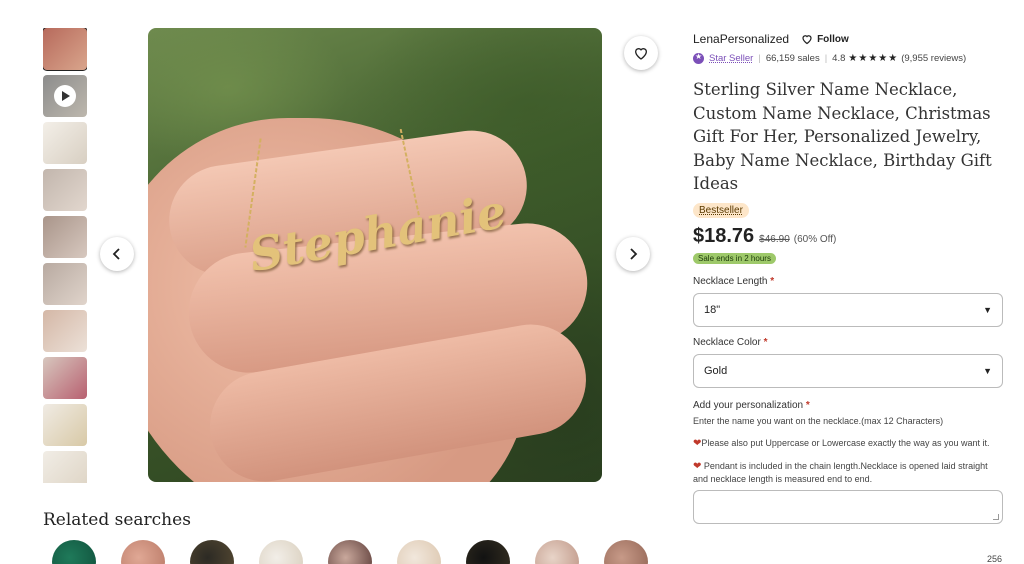  I want to click on personalization-textarea, so click(848, 506).